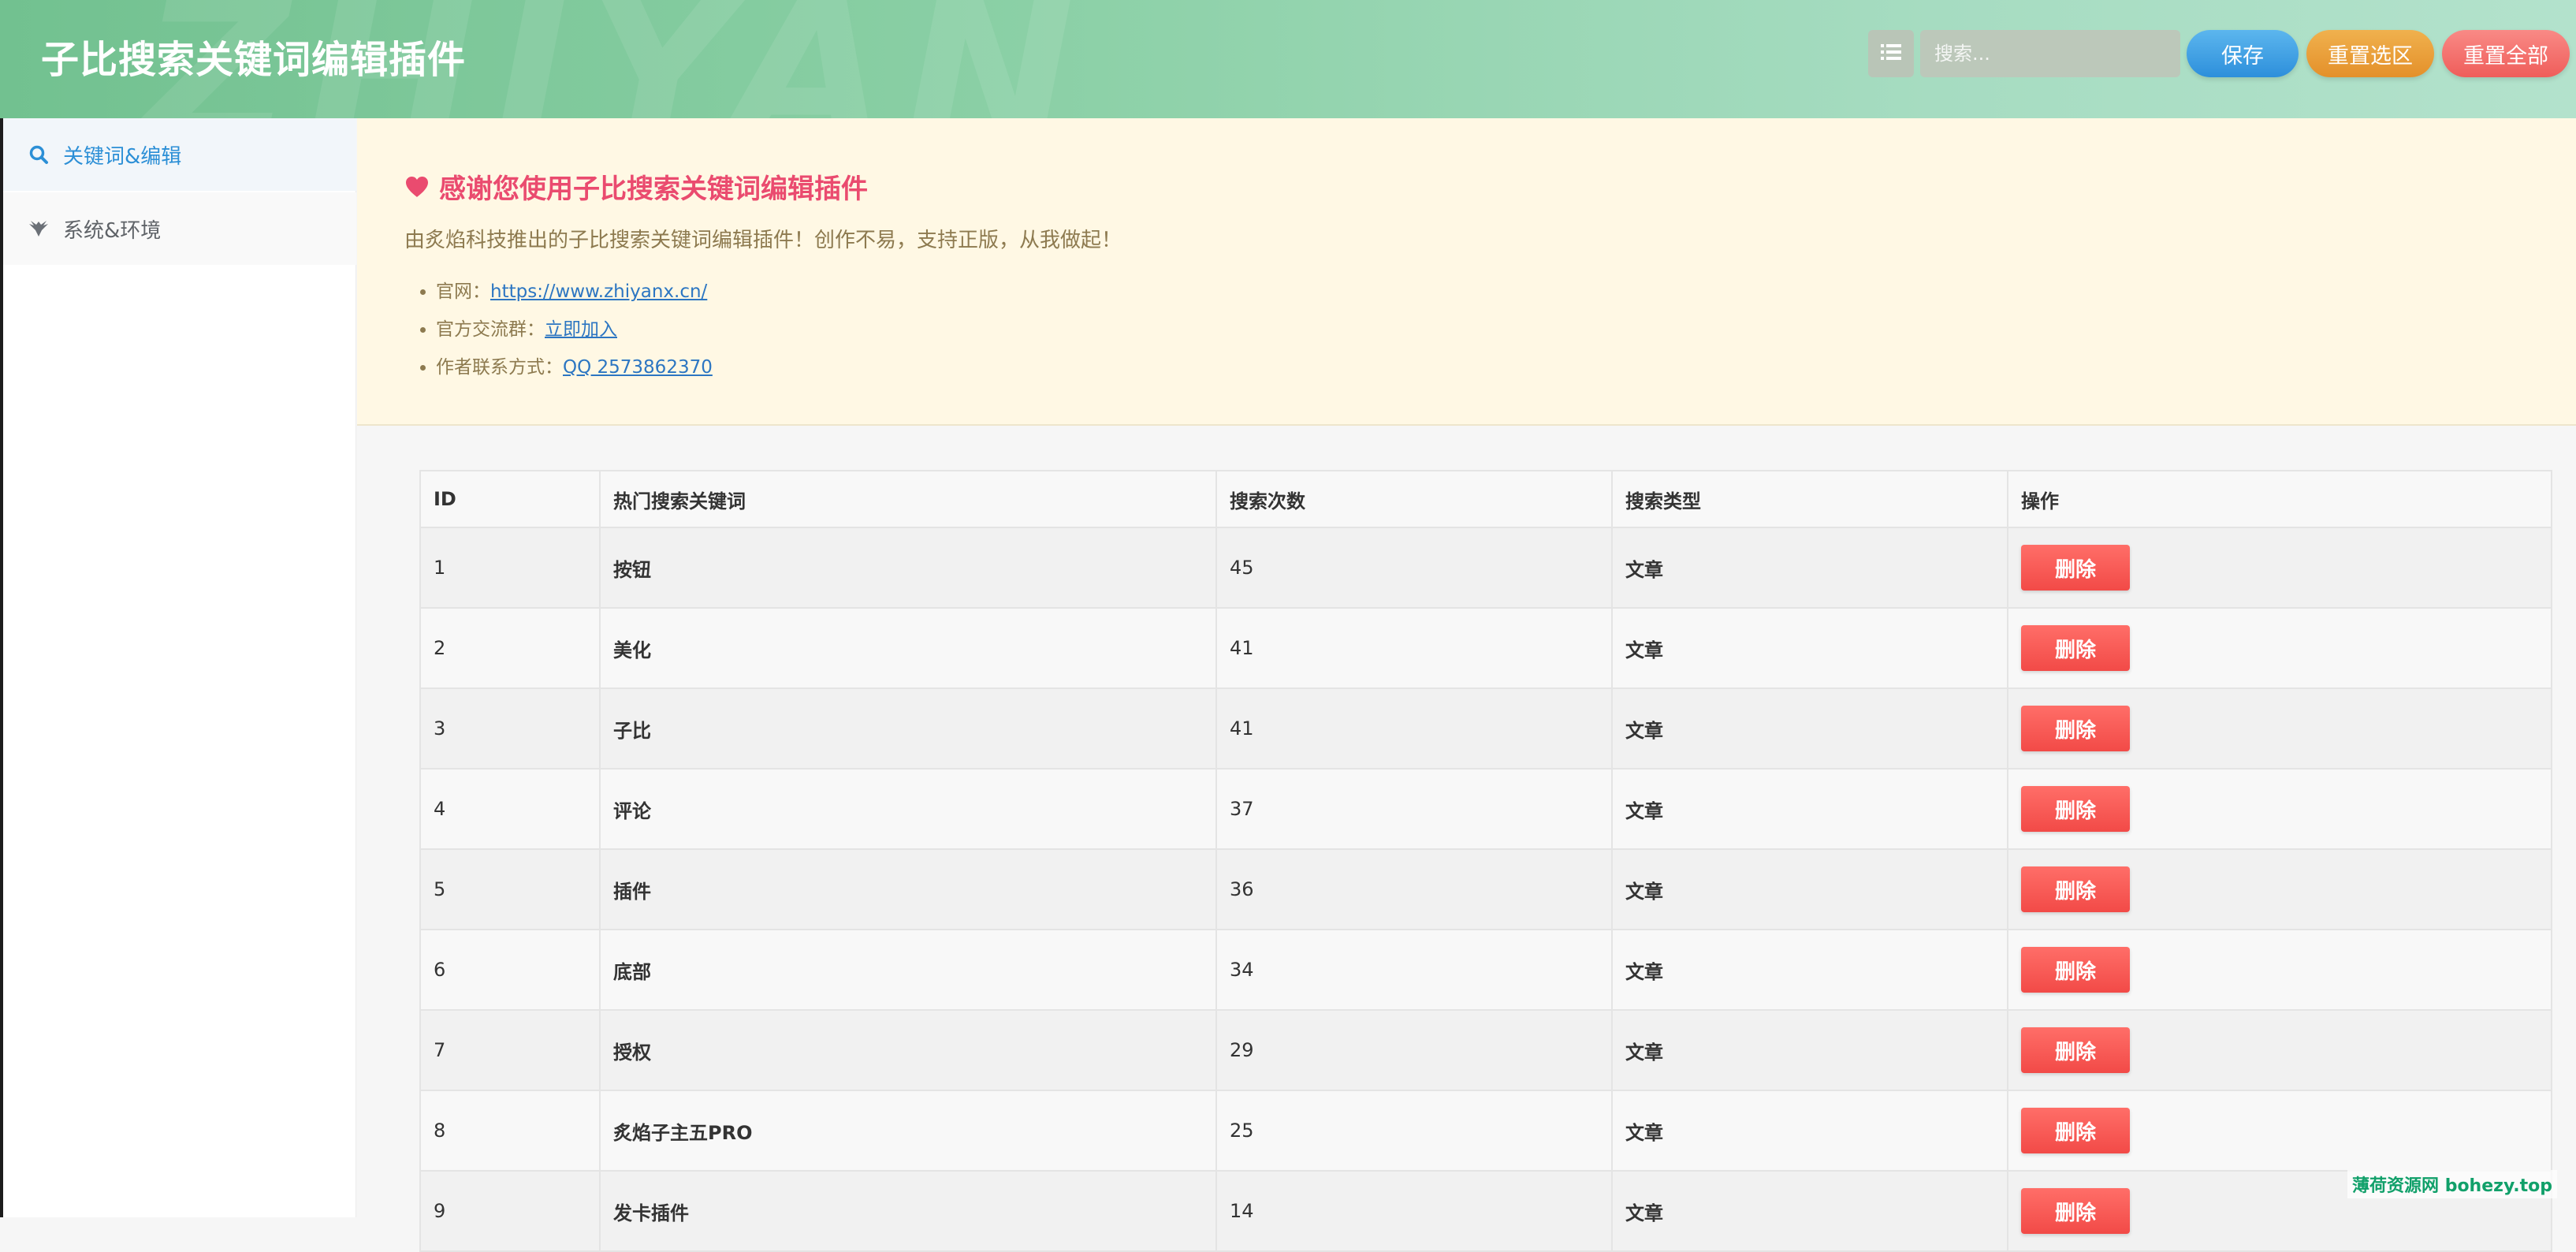 The image size is (2576, 1252). I want to click on table-row: 3 子比 41 文章 删除, so click(1486, 728).